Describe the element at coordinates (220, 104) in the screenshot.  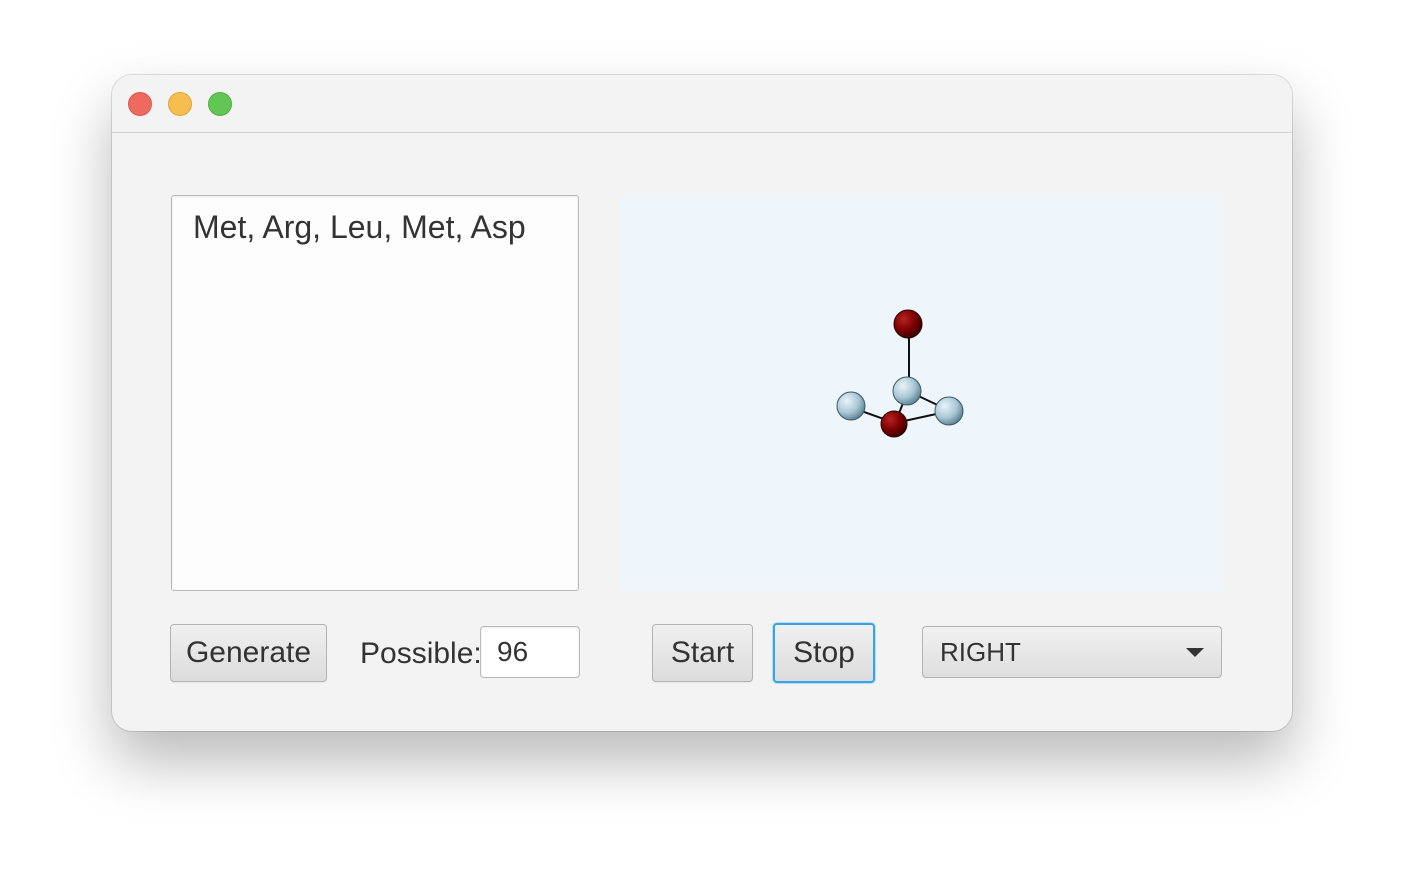
I see `zoom-window-icon` at that location.